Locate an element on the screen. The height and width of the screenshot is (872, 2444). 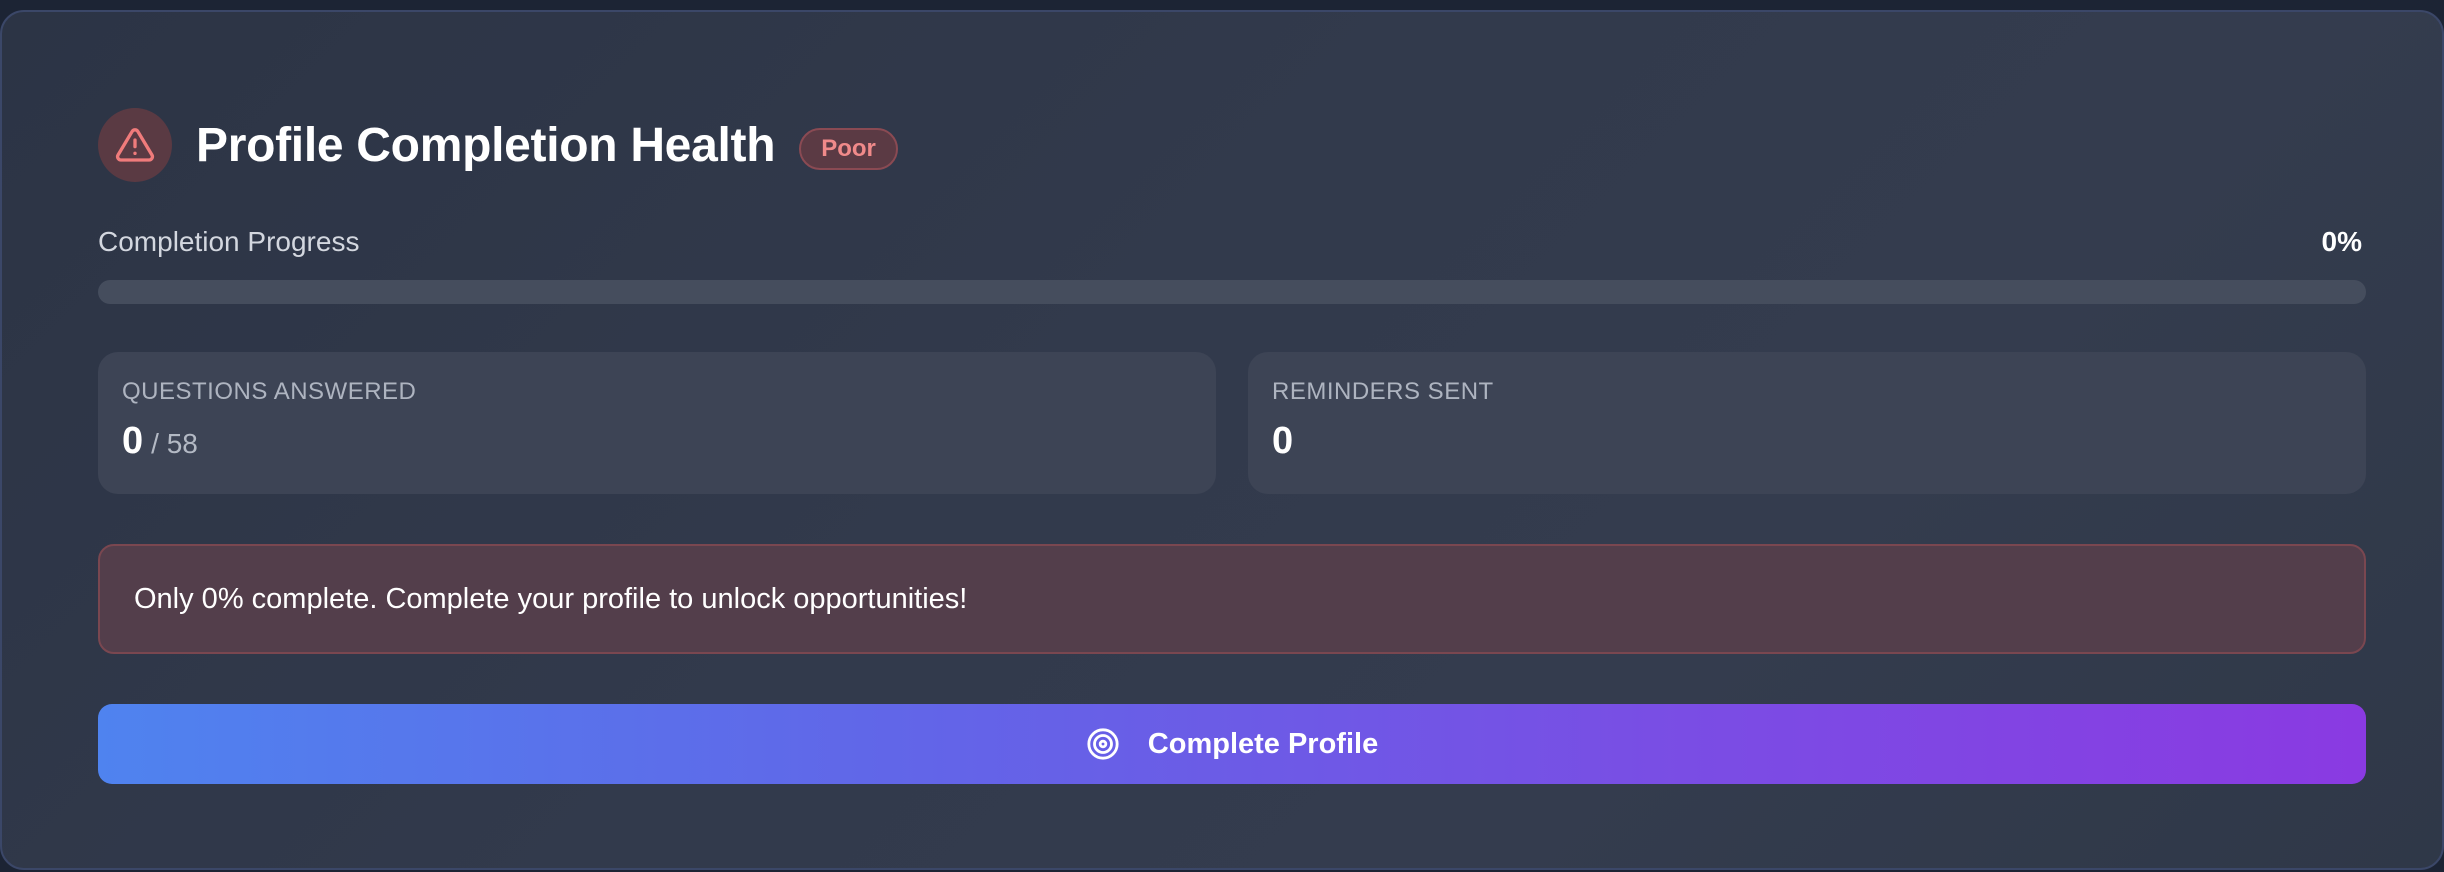
progress-percentage: 0% is located at coordinates (2341, 241).